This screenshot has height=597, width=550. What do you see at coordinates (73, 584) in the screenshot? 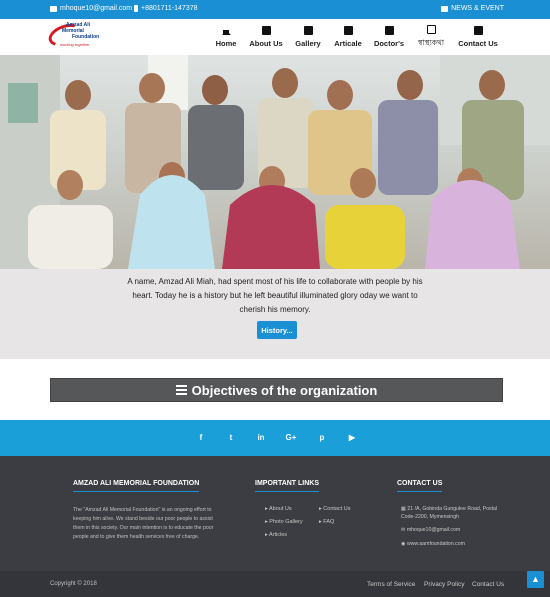
I see `copyright-text: Copyright © 2018` at bounding box center [73, 584].